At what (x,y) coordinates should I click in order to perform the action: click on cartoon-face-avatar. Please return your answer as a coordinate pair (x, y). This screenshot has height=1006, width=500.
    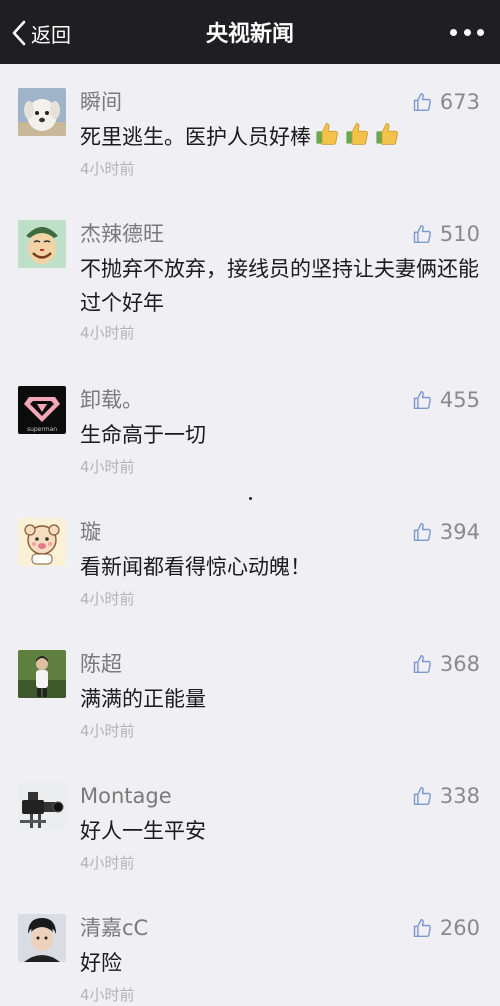
    Looking at the image, I should click on (42, 244).